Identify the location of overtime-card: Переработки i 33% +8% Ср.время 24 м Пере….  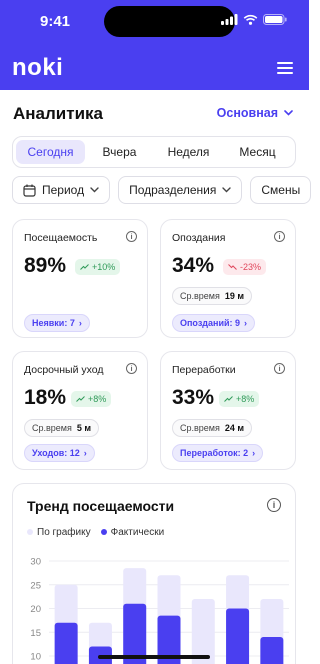
(228, 410).